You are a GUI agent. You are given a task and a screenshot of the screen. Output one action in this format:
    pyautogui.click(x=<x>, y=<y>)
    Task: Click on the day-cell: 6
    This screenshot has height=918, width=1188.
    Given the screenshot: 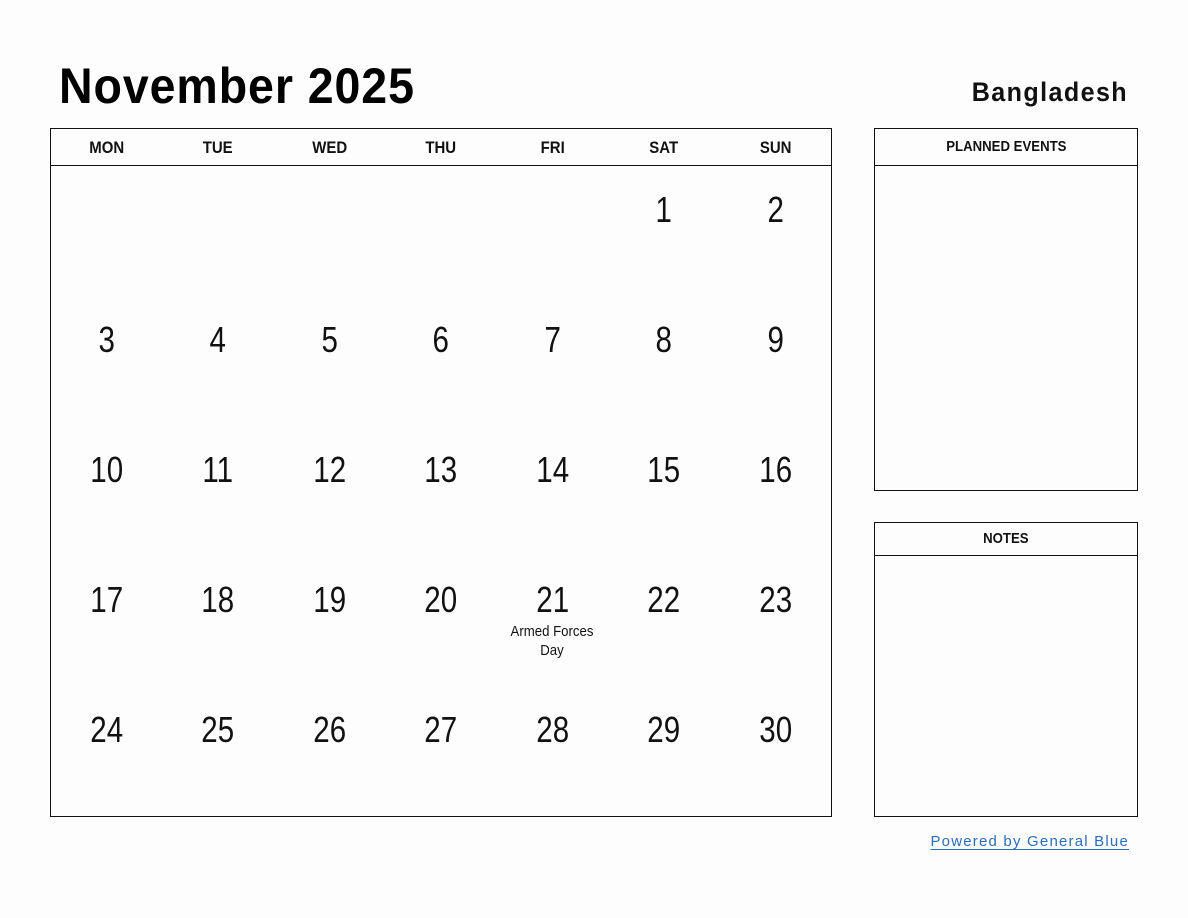 What is the action you would take?
    pyautogui.click(x=440, y=361)
    